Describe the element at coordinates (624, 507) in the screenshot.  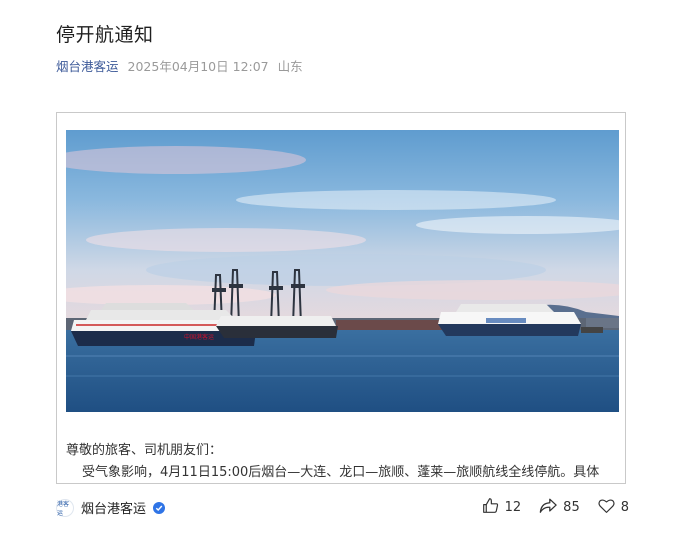
I see `favorite-count: 8` at that location.